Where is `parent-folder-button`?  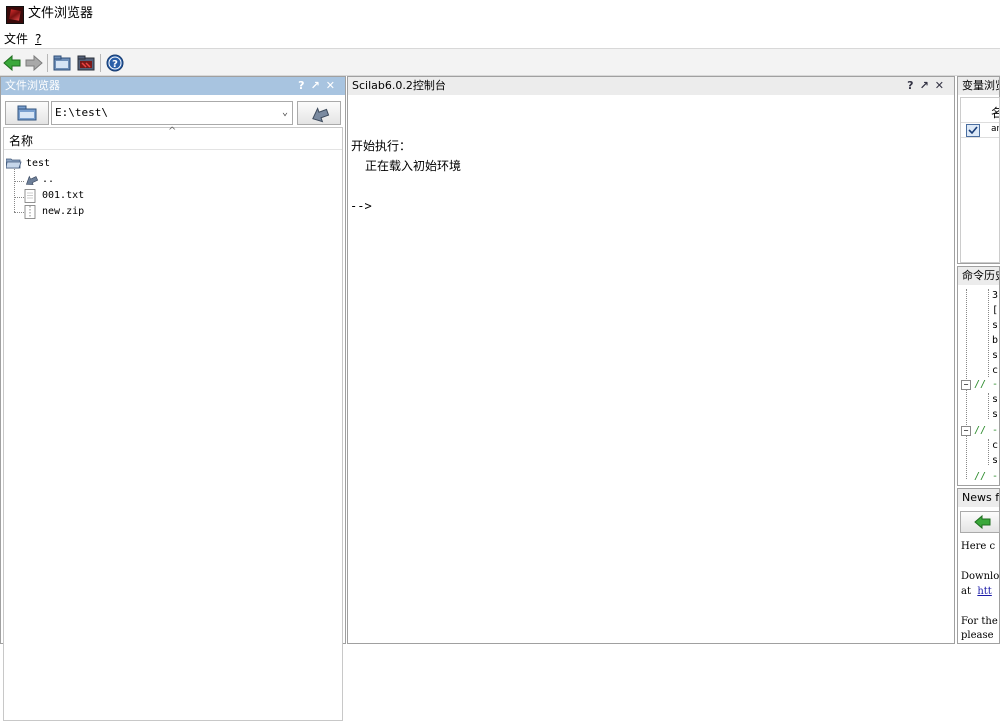 parent-folder-button is located at coordinates (319, 113).